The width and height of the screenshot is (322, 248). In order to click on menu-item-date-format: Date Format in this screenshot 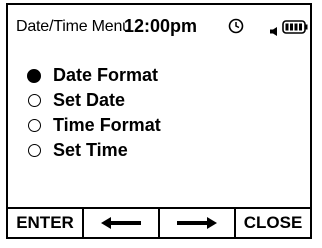, I will do `click(93, 75)`.